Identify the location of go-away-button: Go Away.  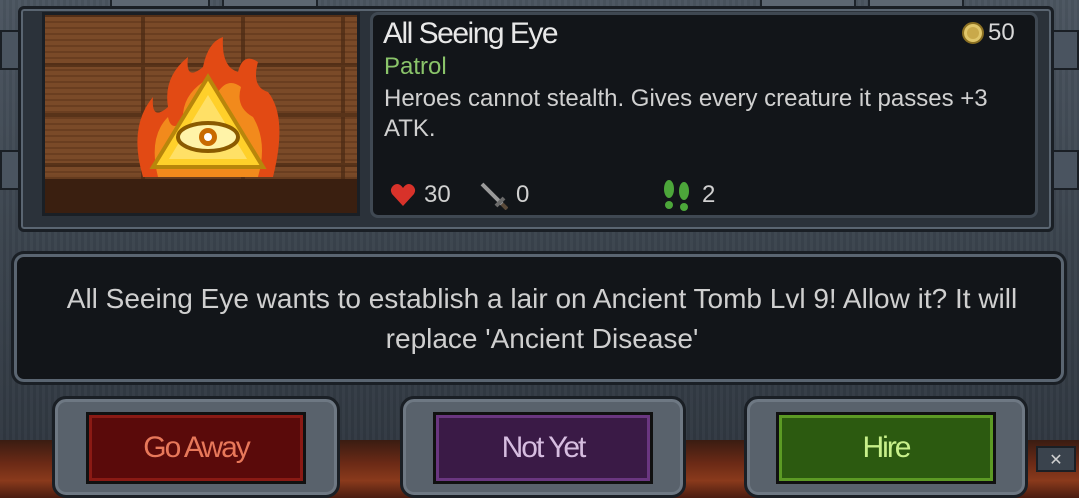
(196, 448).